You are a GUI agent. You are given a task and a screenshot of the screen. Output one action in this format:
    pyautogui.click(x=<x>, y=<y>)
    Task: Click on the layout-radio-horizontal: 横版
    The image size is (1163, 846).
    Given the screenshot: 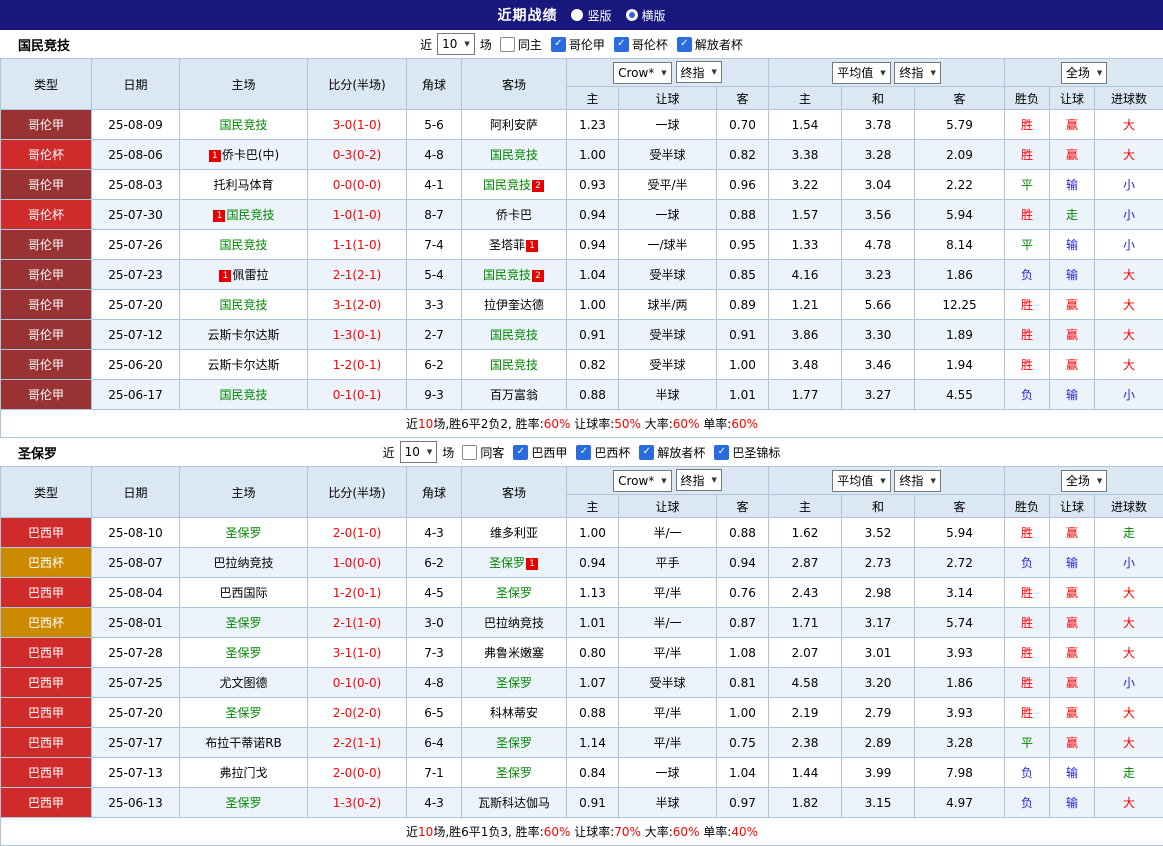 What is the action you would take?
    pyautogui.click(x=646, y=15)
    